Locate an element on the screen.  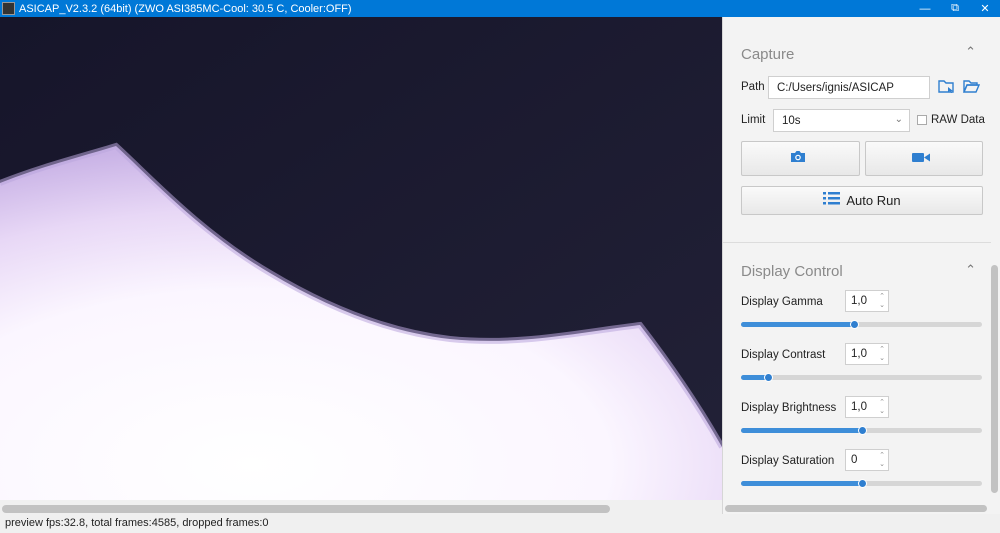
preview-horizontal-scrollbar is located at coordinates (361, 507).